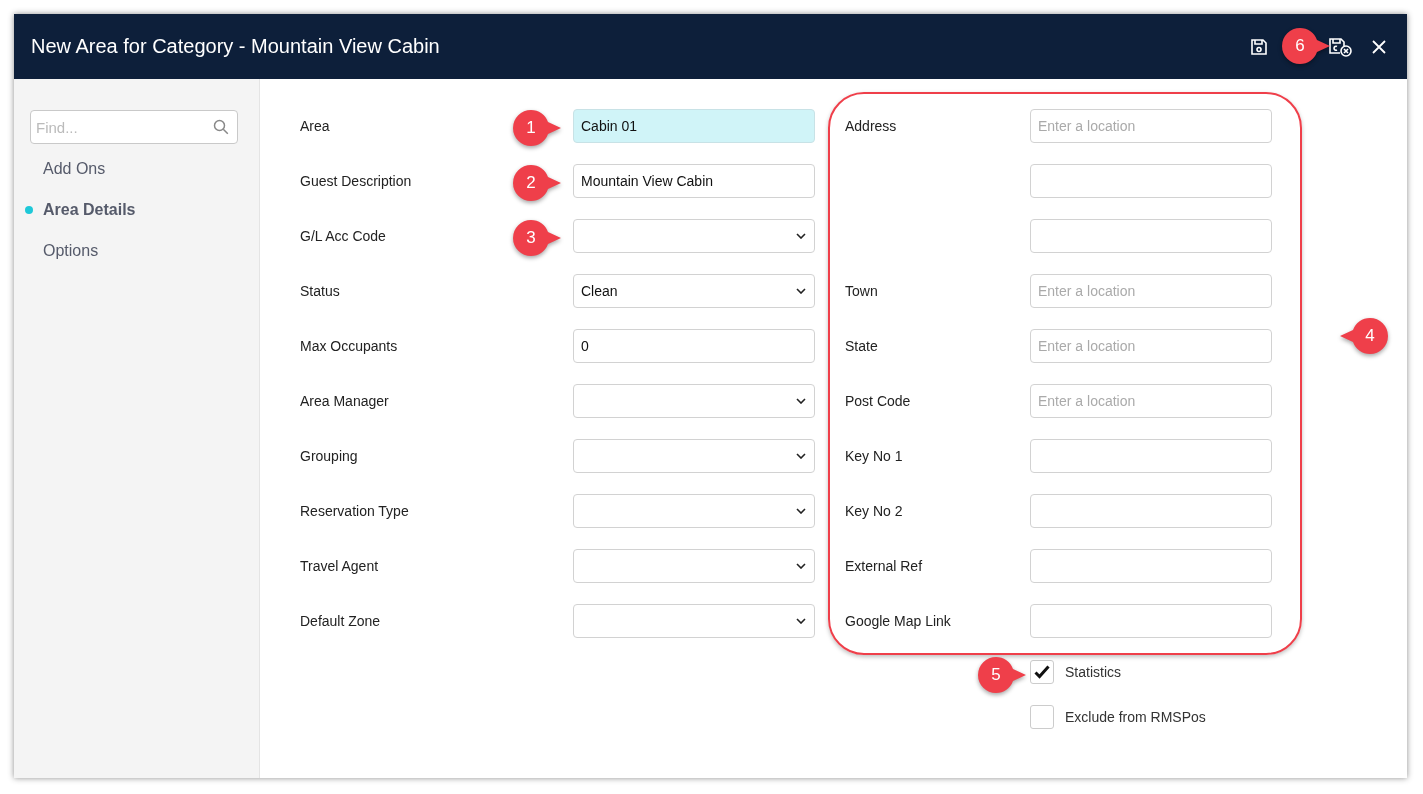 The image size is (1423, 794). What do you see at coordinates (538, 238) in the screenshot?
I see `callout-marker: 3` at bounding box center [538, 238].